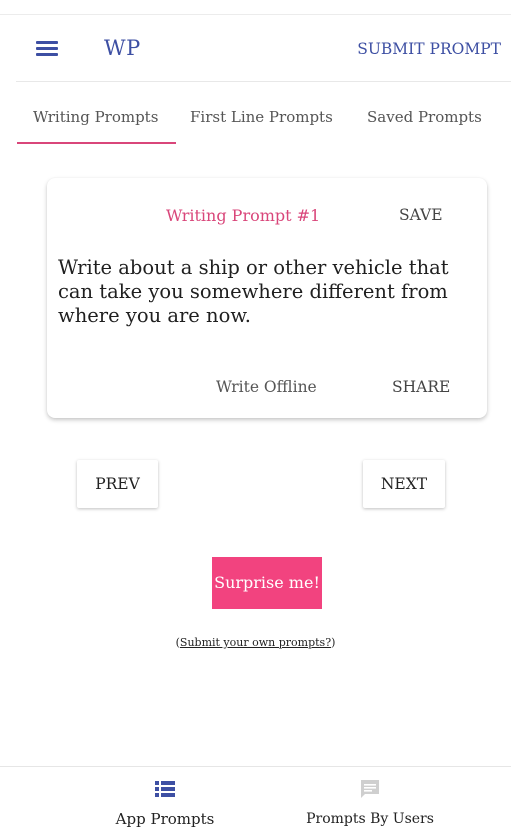  What do you see at coordinates (261, 117) in the screenshot?
I see `tab-first-line-prompts: First Line Prompts` at bounding box center [261, 117].